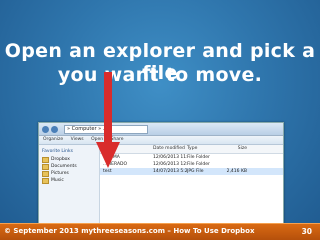 This screenshot has height=240, width=320. What do you see at coordinates (77, 139) in the screenshot?
I see `toolbar-views: Views` at bounding box center [77, 139].